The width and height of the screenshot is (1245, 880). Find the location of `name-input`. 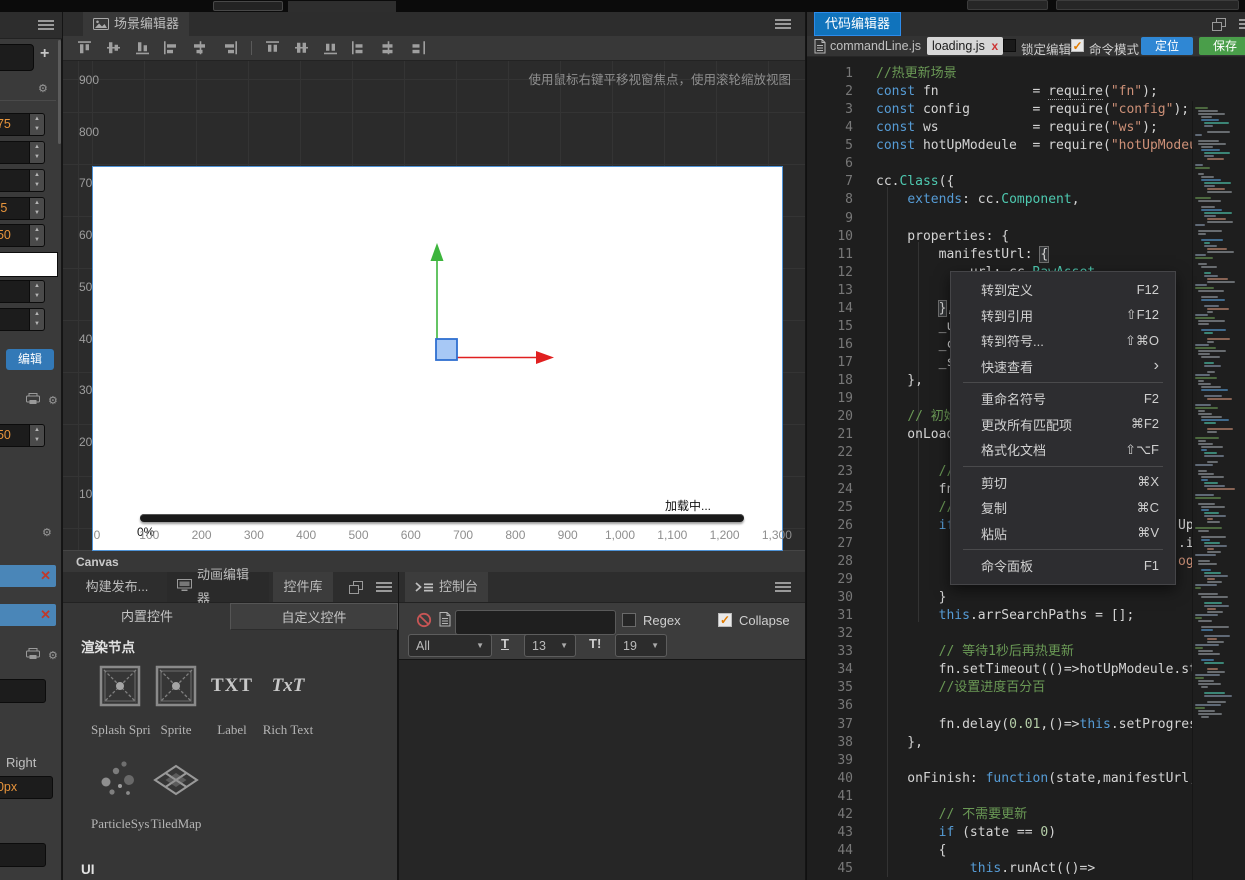

name-input is located at coordinates (17, 57).